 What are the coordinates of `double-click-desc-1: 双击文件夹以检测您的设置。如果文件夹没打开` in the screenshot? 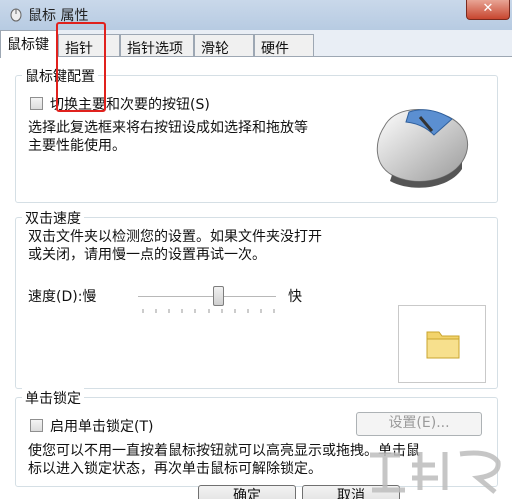 It's located at (175, 237).